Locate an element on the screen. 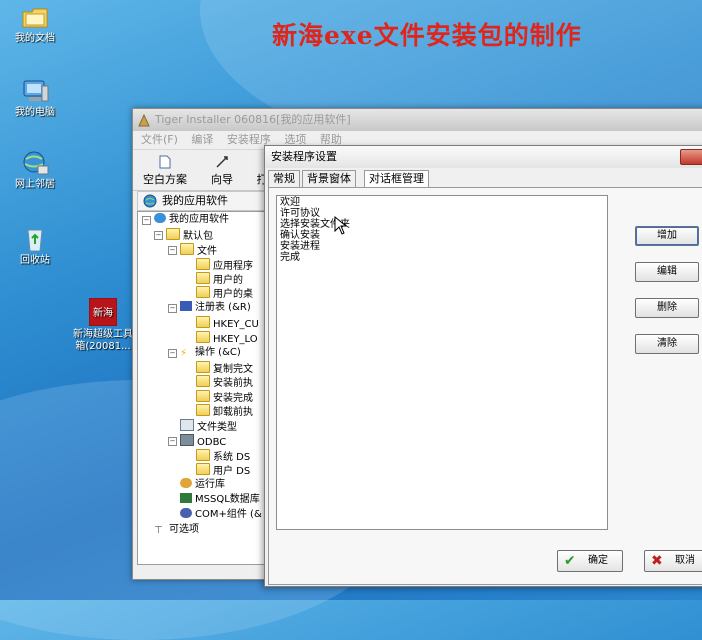 This screenshot has width=702, height=640. globe-icon is located at coordinates (160, 218).